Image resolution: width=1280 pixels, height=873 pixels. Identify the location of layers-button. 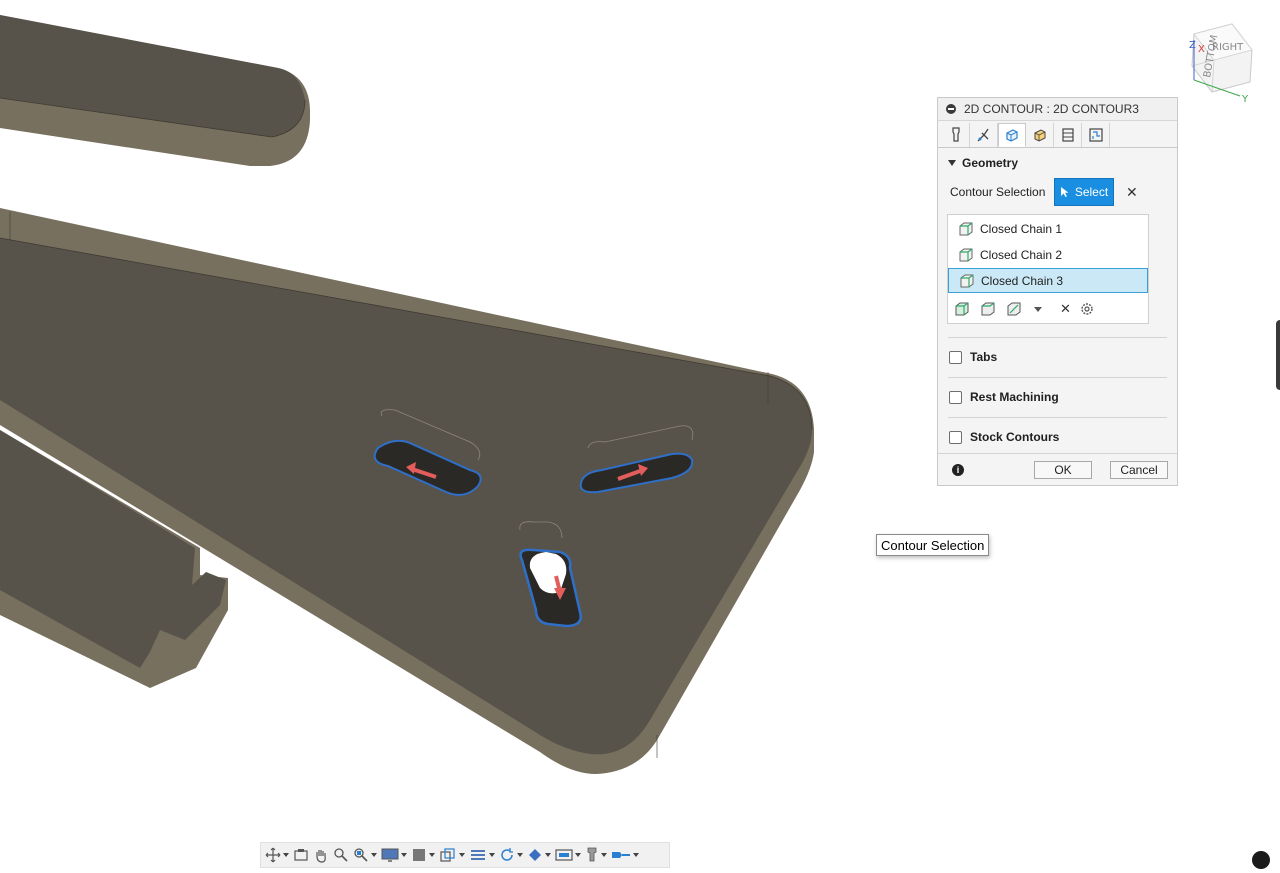
(482, 855).